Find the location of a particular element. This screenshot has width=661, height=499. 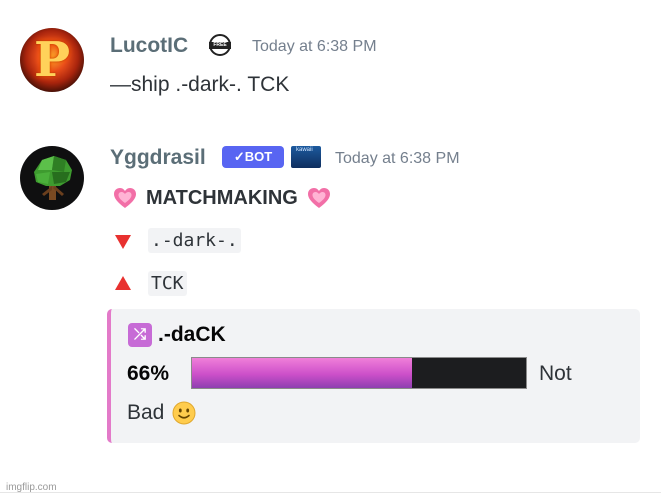

user-up-row: TCK is located at coordinates (149, 283).